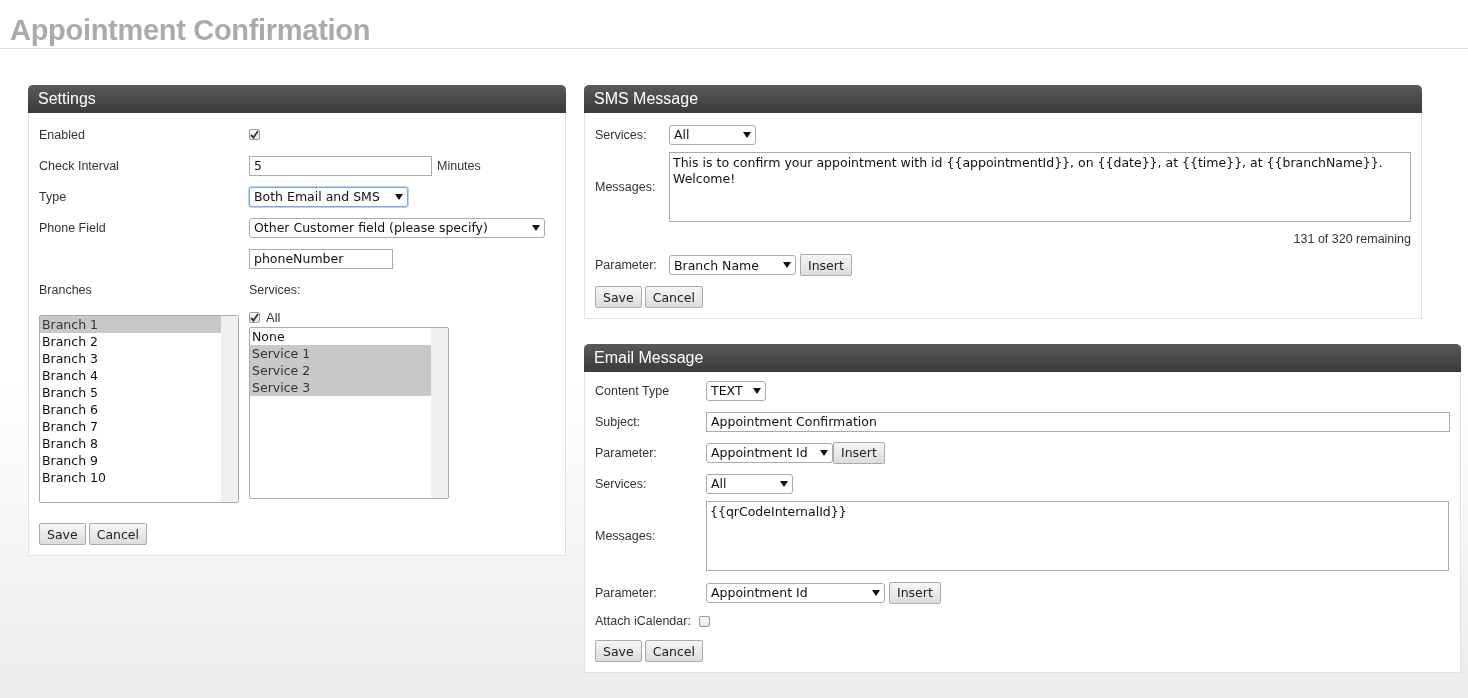 The image size is (1468, 698). What do you see at coordinates (130, 426) in the screenshot?
I see `list-item: Branch 7` at bounding box center [130, 426].